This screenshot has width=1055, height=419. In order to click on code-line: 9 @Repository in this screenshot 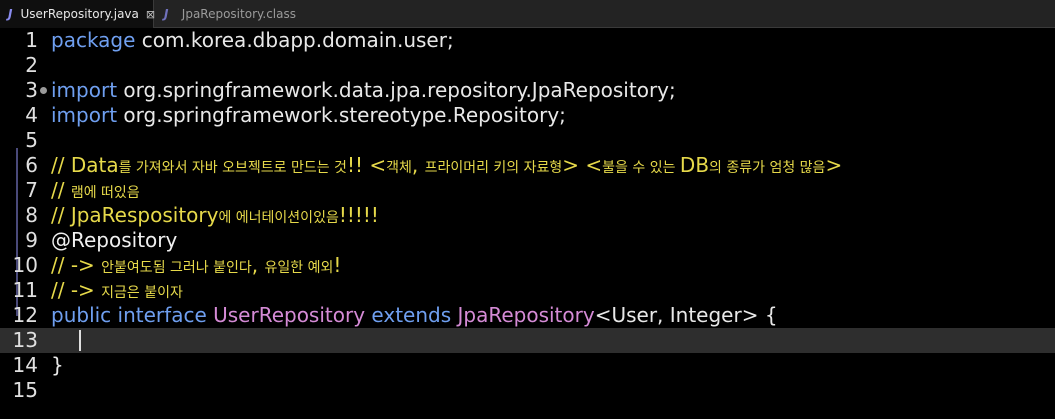, I will do `click(527, 240)`.